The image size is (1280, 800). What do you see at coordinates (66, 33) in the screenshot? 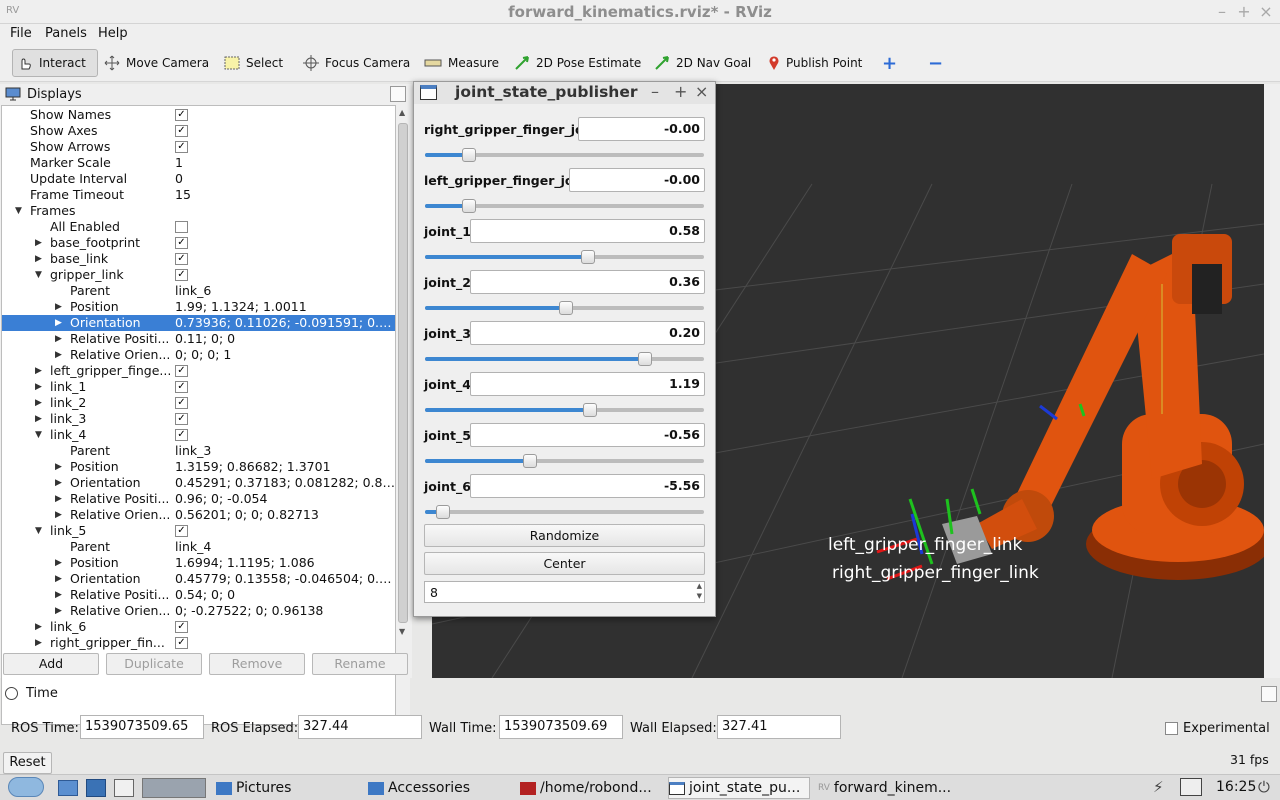
I see `menu-panels: Panels` at bounding box center [66, 33].